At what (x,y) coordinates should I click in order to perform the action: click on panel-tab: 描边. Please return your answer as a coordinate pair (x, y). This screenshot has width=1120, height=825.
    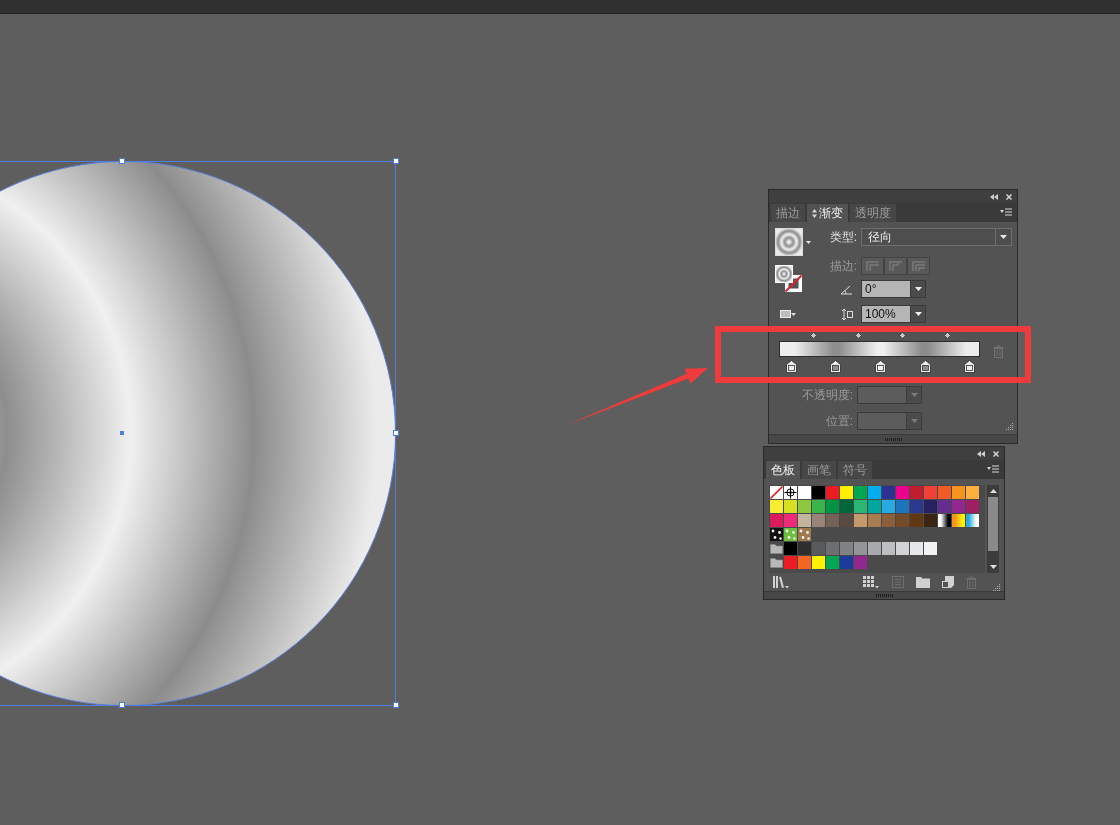
    Looking at the image, I should click on (788, 213).